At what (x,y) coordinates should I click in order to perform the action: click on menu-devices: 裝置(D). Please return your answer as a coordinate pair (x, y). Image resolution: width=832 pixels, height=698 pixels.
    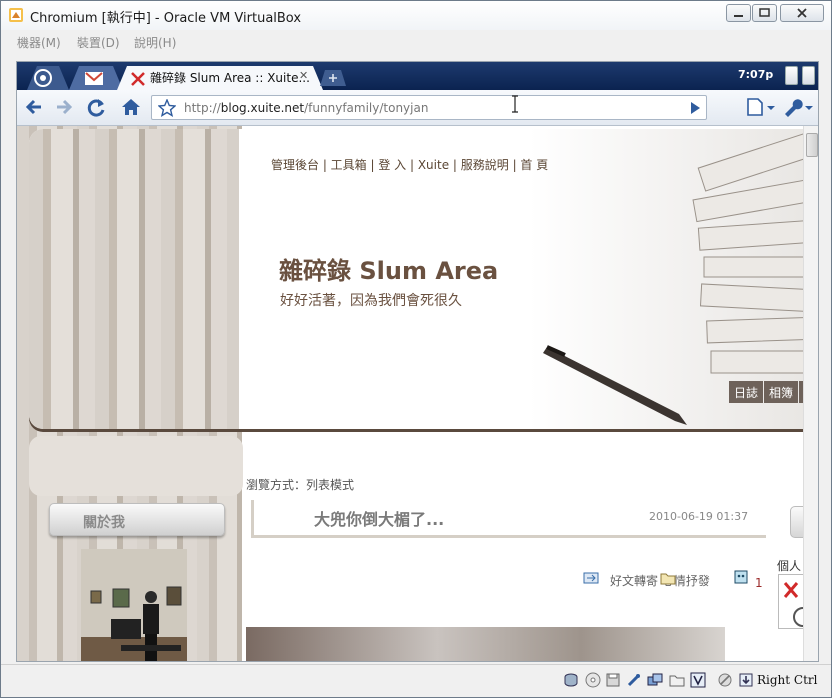
    Looking at the image, I should click on (98, 42).